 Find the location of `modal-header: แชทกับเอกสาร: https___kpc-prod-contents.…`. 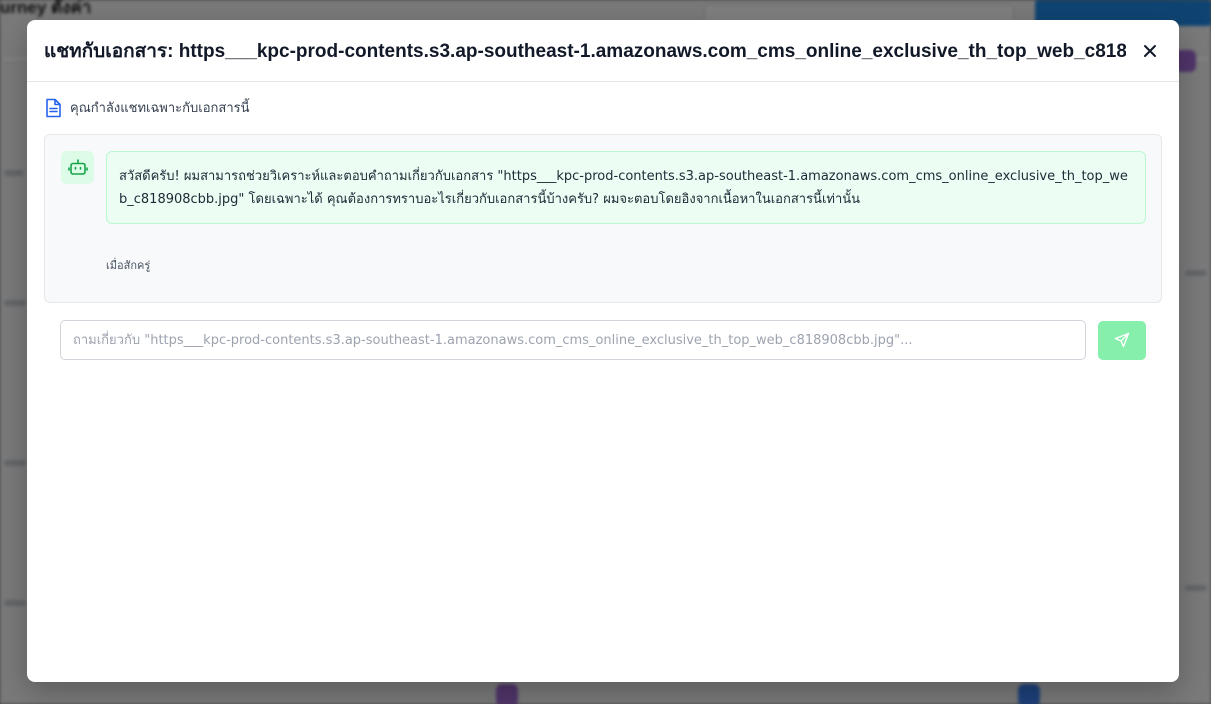

modal-header: แชทกับเอกสาร: https___kpc-prod-contents.… is located at coordinates (603, 51).